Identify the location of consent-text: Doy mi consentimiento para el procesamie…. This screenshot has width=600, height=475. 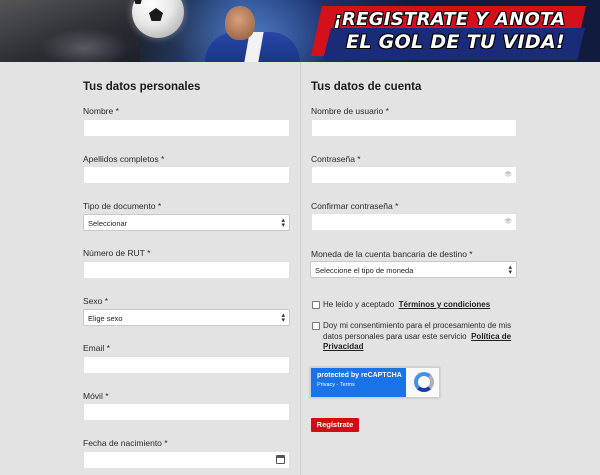
(418, 337).